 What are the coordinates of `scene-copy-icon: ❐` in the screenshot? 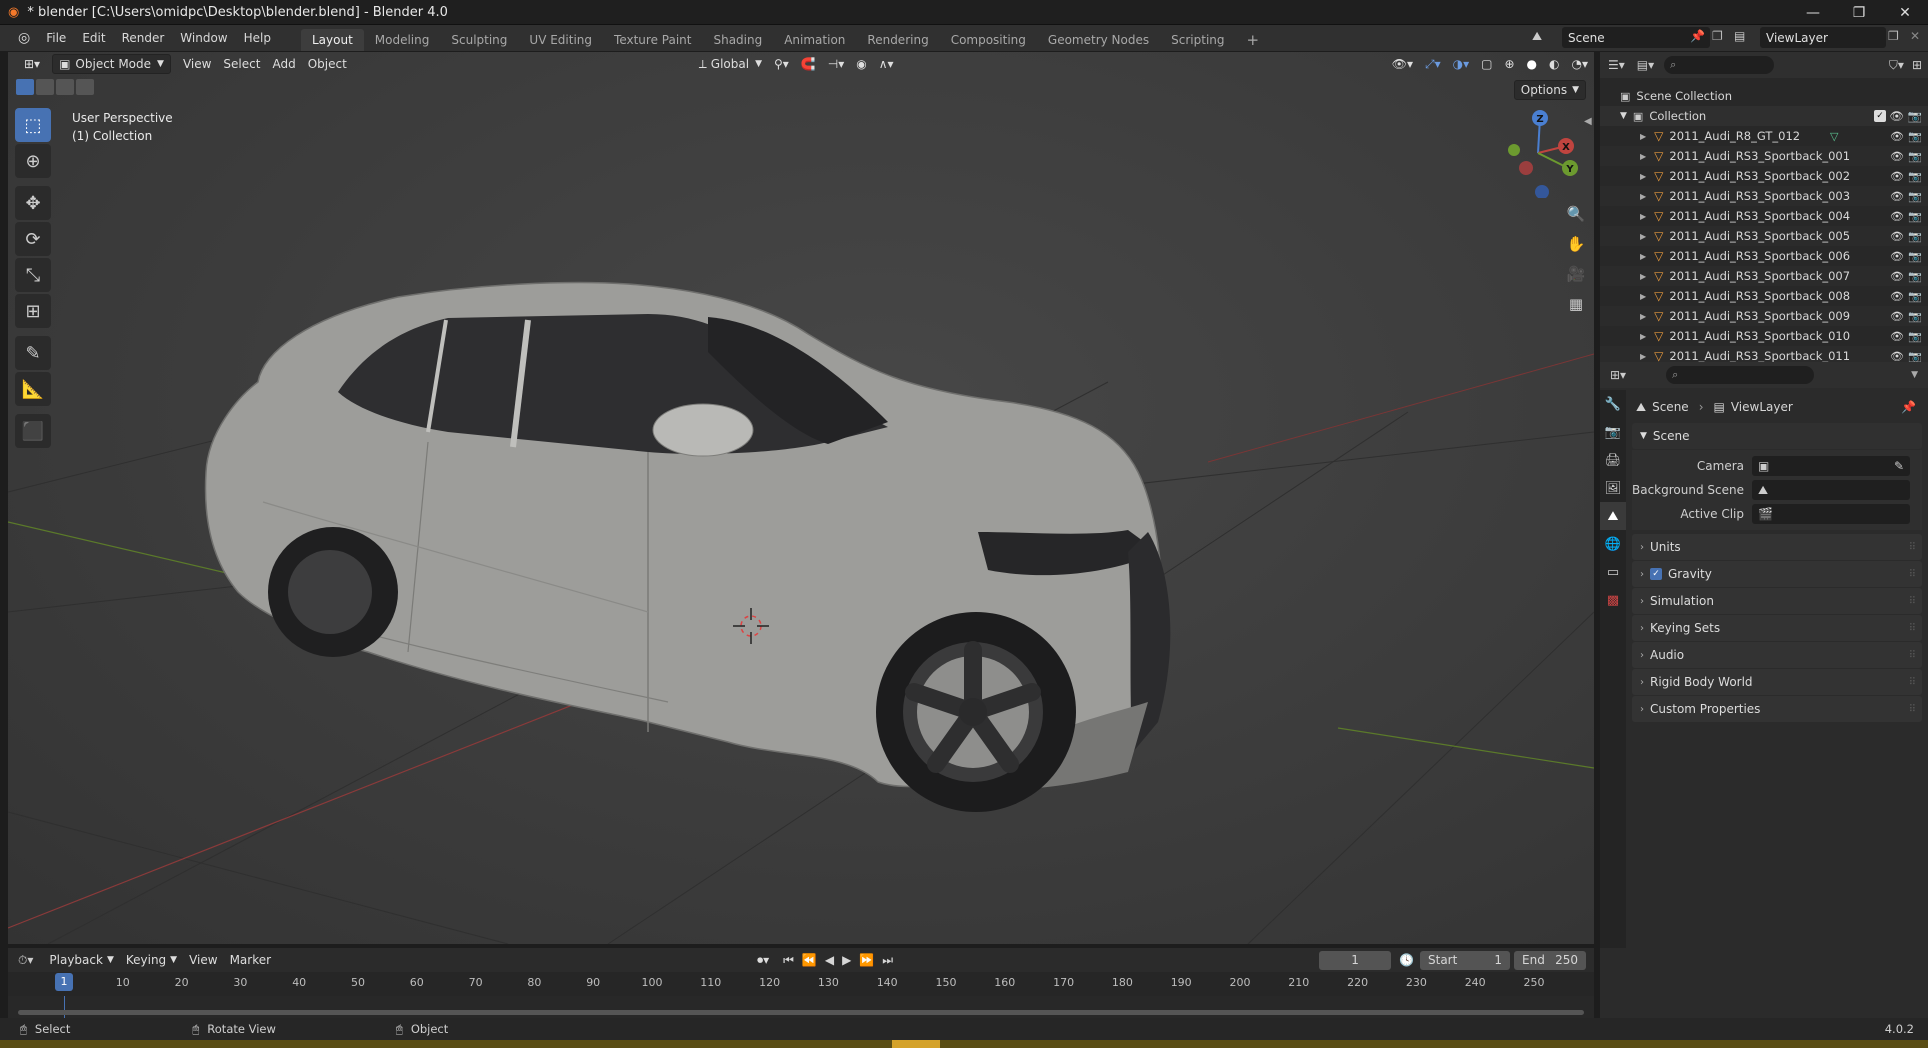 It's located at (1717, 36).